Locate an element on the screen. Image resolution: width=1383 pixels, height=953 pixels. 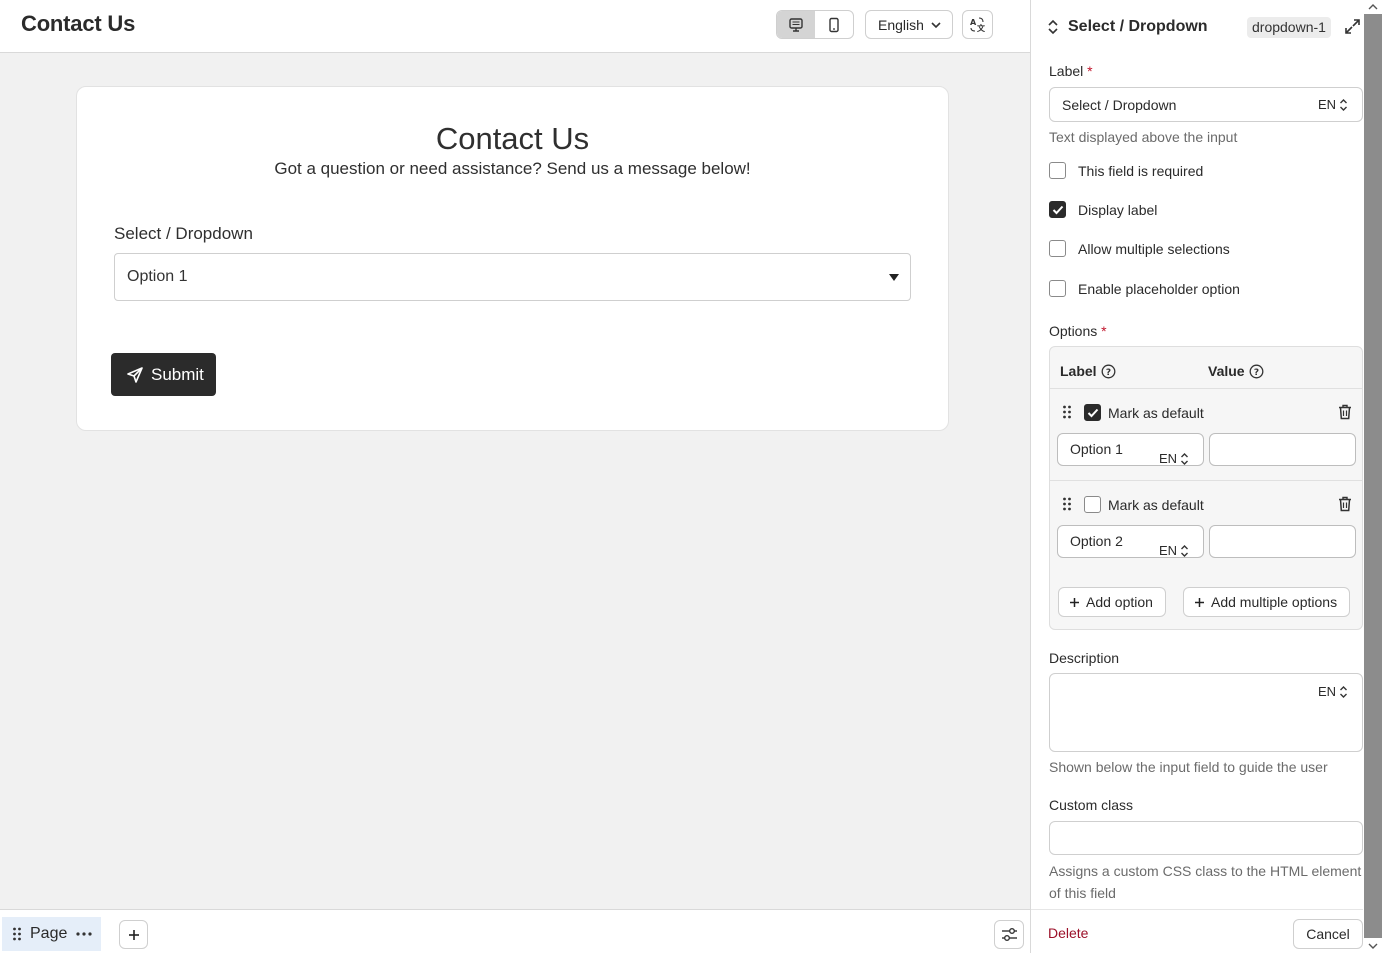
label-lang-switch: EN is located at coordinates (1333, 104).